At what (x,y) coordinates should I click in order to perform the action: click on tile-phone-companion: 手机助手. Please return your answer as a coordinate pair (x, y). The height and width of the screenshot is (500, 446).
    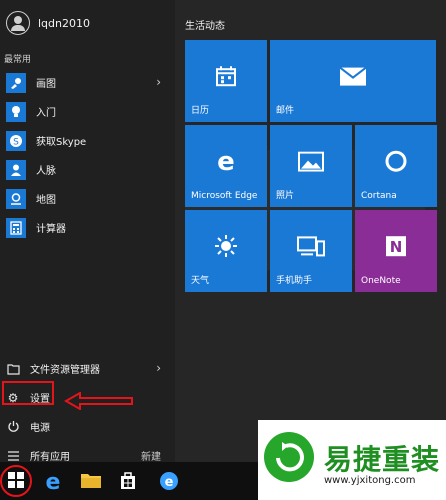
    Looking at the image, I should click on (311, 251).